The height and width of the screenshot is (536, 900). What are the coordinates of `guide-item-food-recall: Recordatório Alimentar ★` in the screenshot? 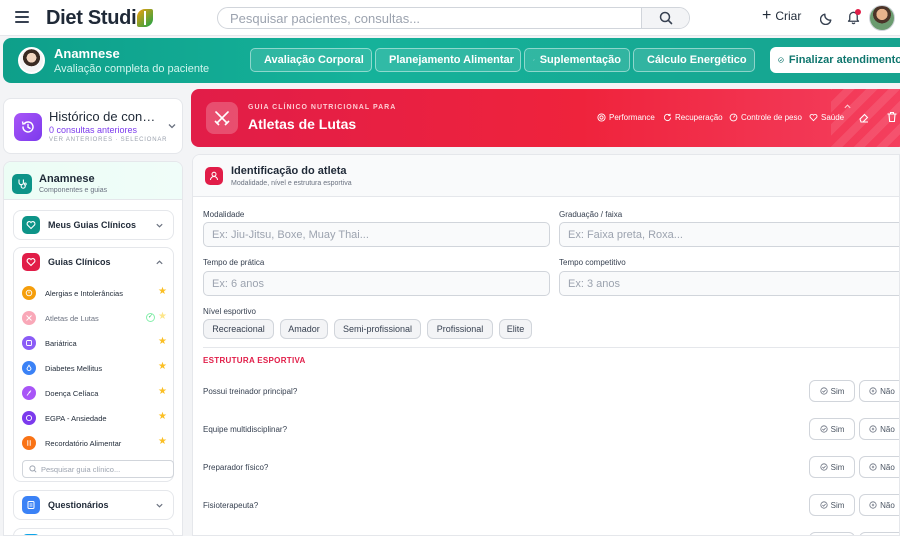 It's located at (97, 443).